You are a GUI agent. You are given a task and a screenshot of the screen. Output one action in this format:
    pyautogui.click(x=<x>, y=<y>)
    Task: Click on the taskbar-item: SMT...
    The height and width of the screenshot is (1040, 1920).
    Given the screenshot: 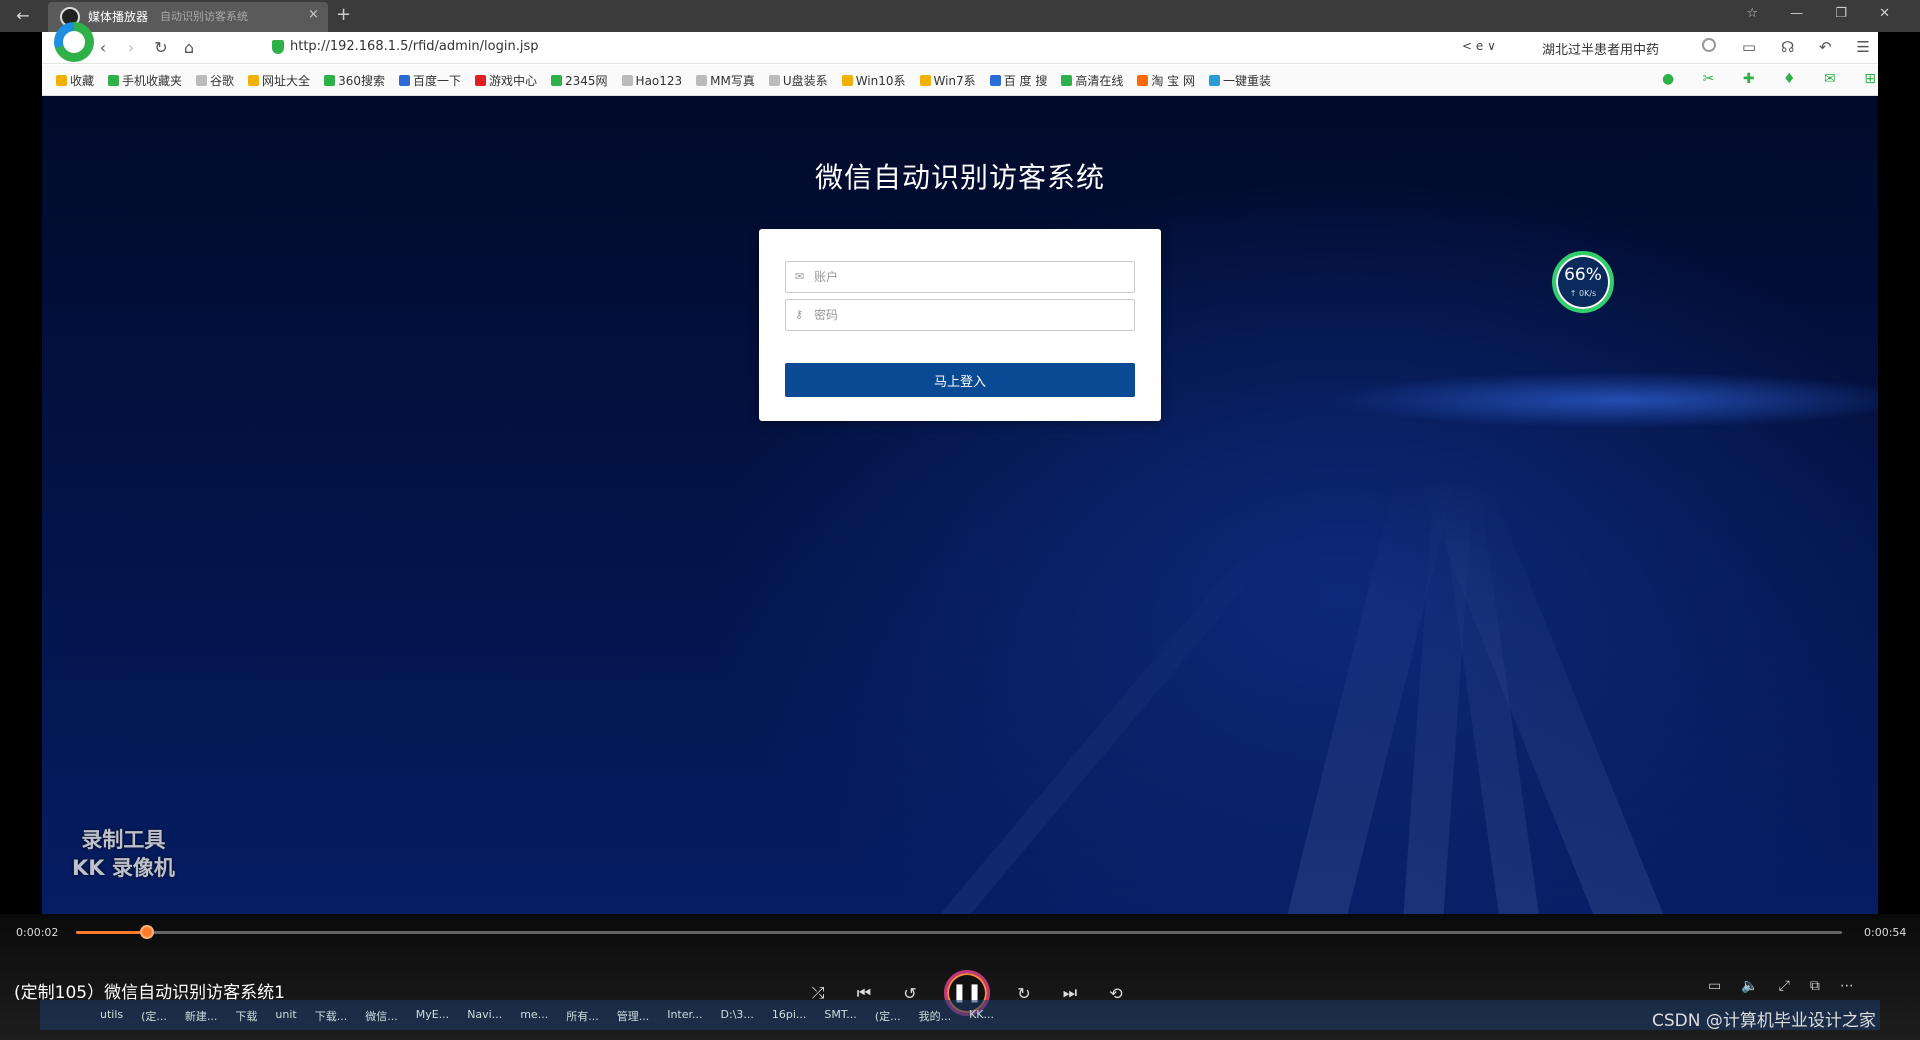 What is the action you would take?
    pyautogui.click(x=840, y=1016)
    